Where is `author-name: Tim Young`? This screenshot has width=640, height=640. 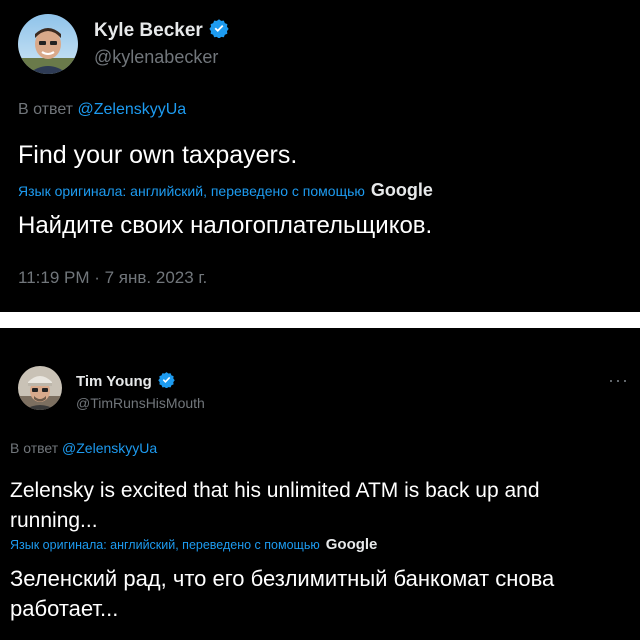 author-name: Tim Young is located at coordinates (114, 381).